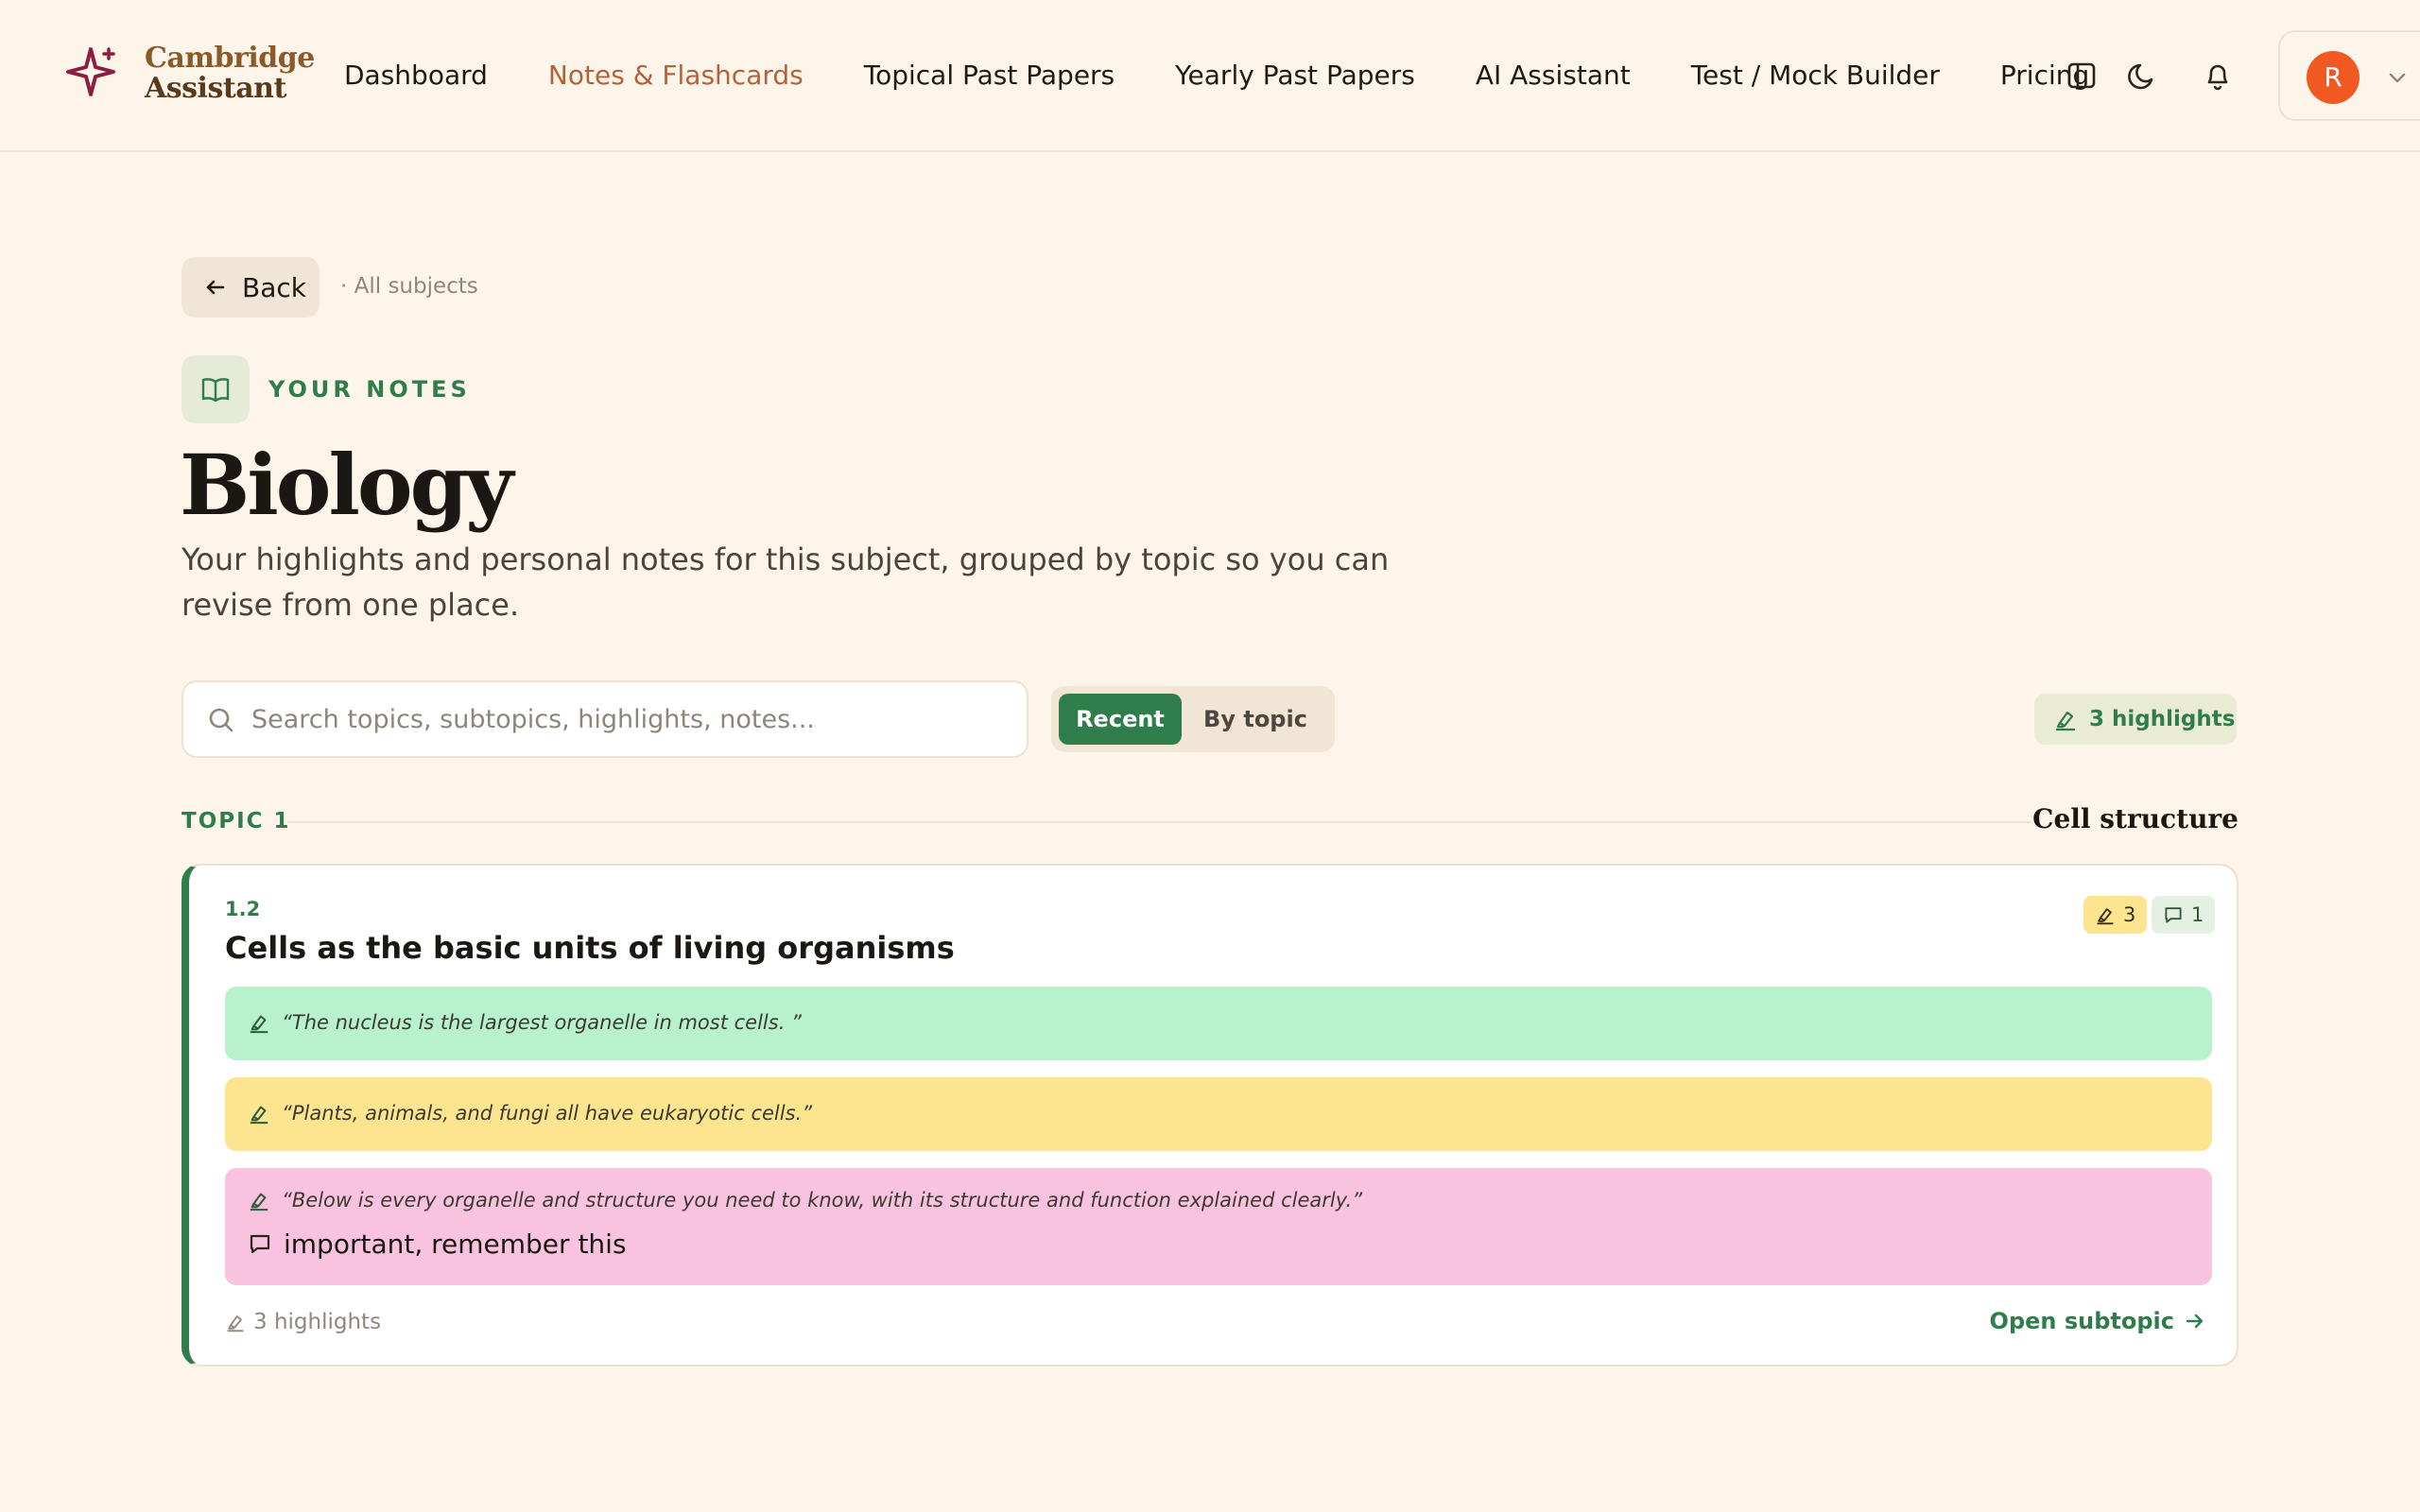  I want to click on chevron-down-icon, so click(2397, 77).